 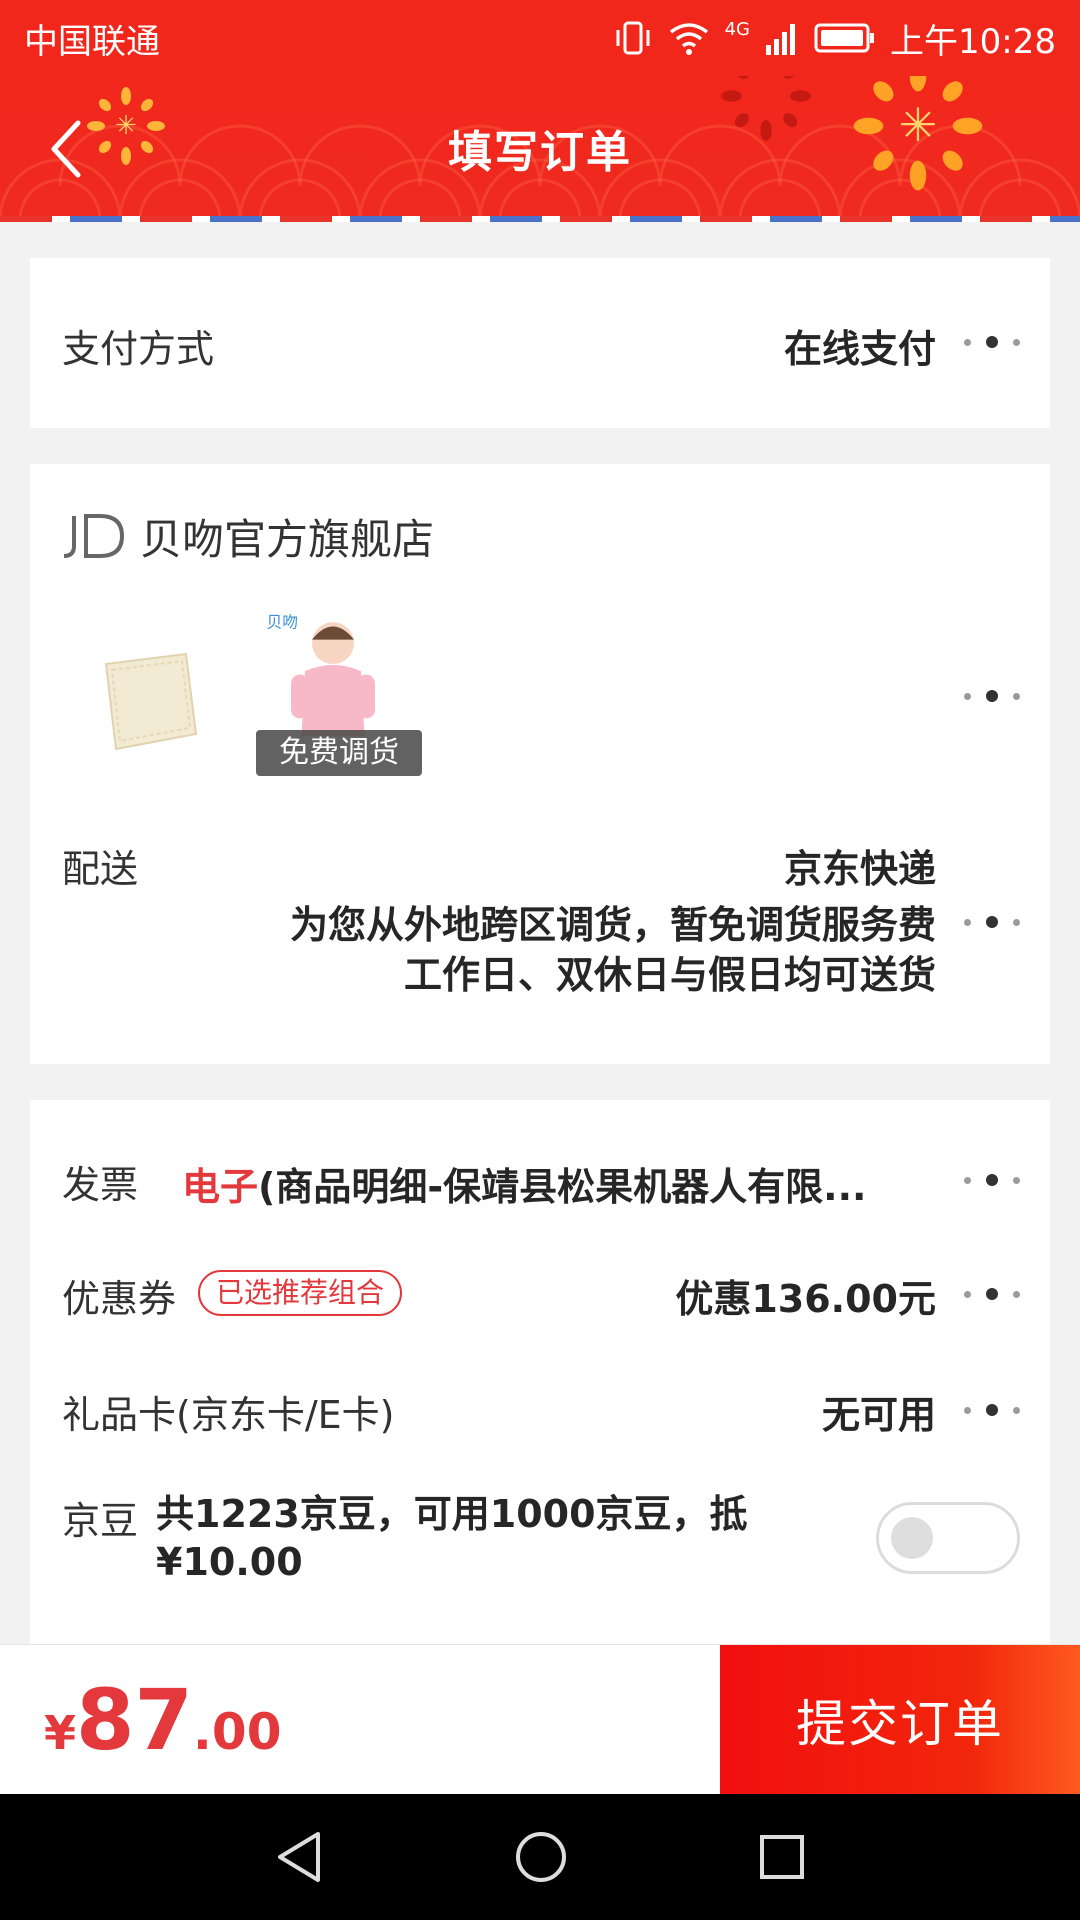 I want to click on wifi-icon, so click(x=688, y=39).